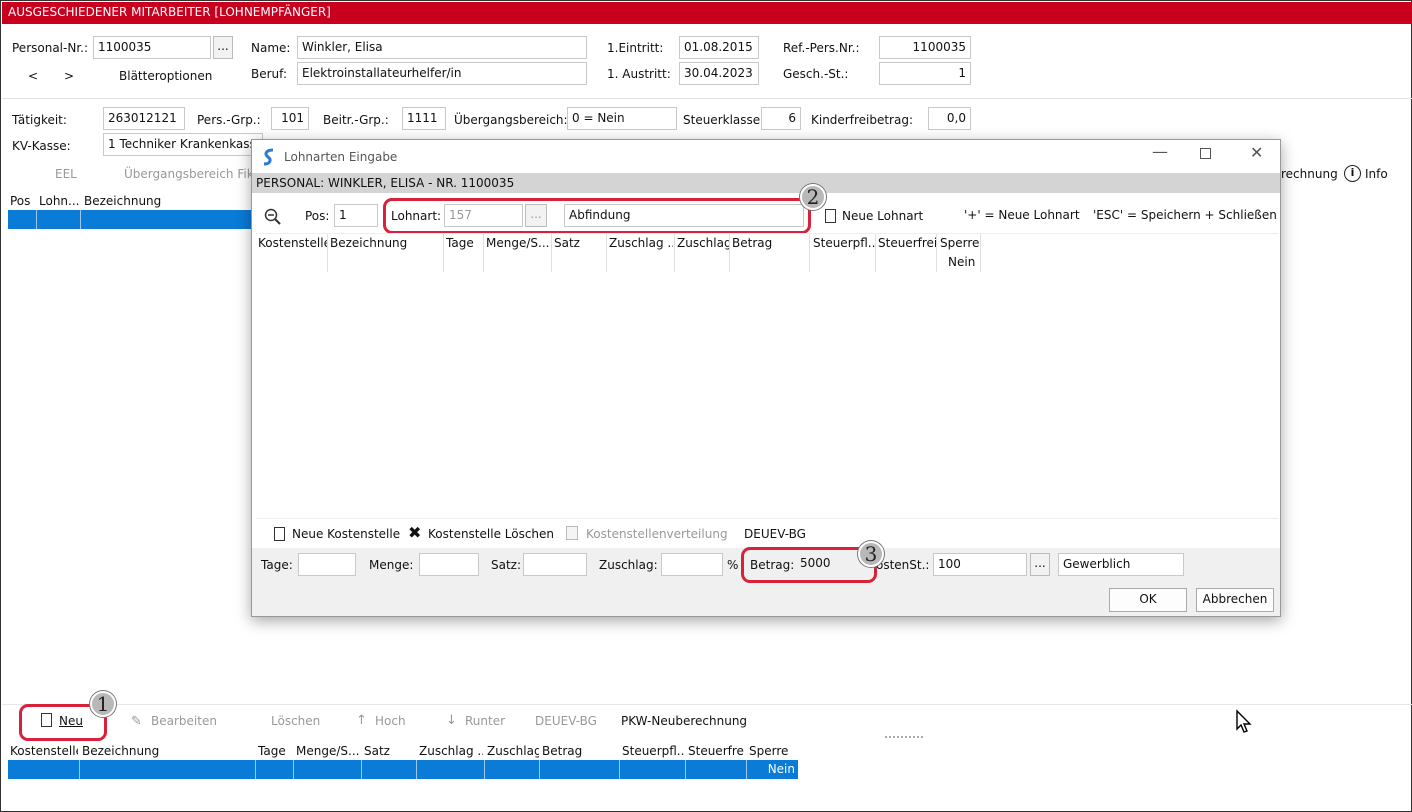 The width and height of the screenshot is (1412, 812). I want to click on tab-uebergangsbereich: Übergangsbereich Fikt, so click(191, 174).